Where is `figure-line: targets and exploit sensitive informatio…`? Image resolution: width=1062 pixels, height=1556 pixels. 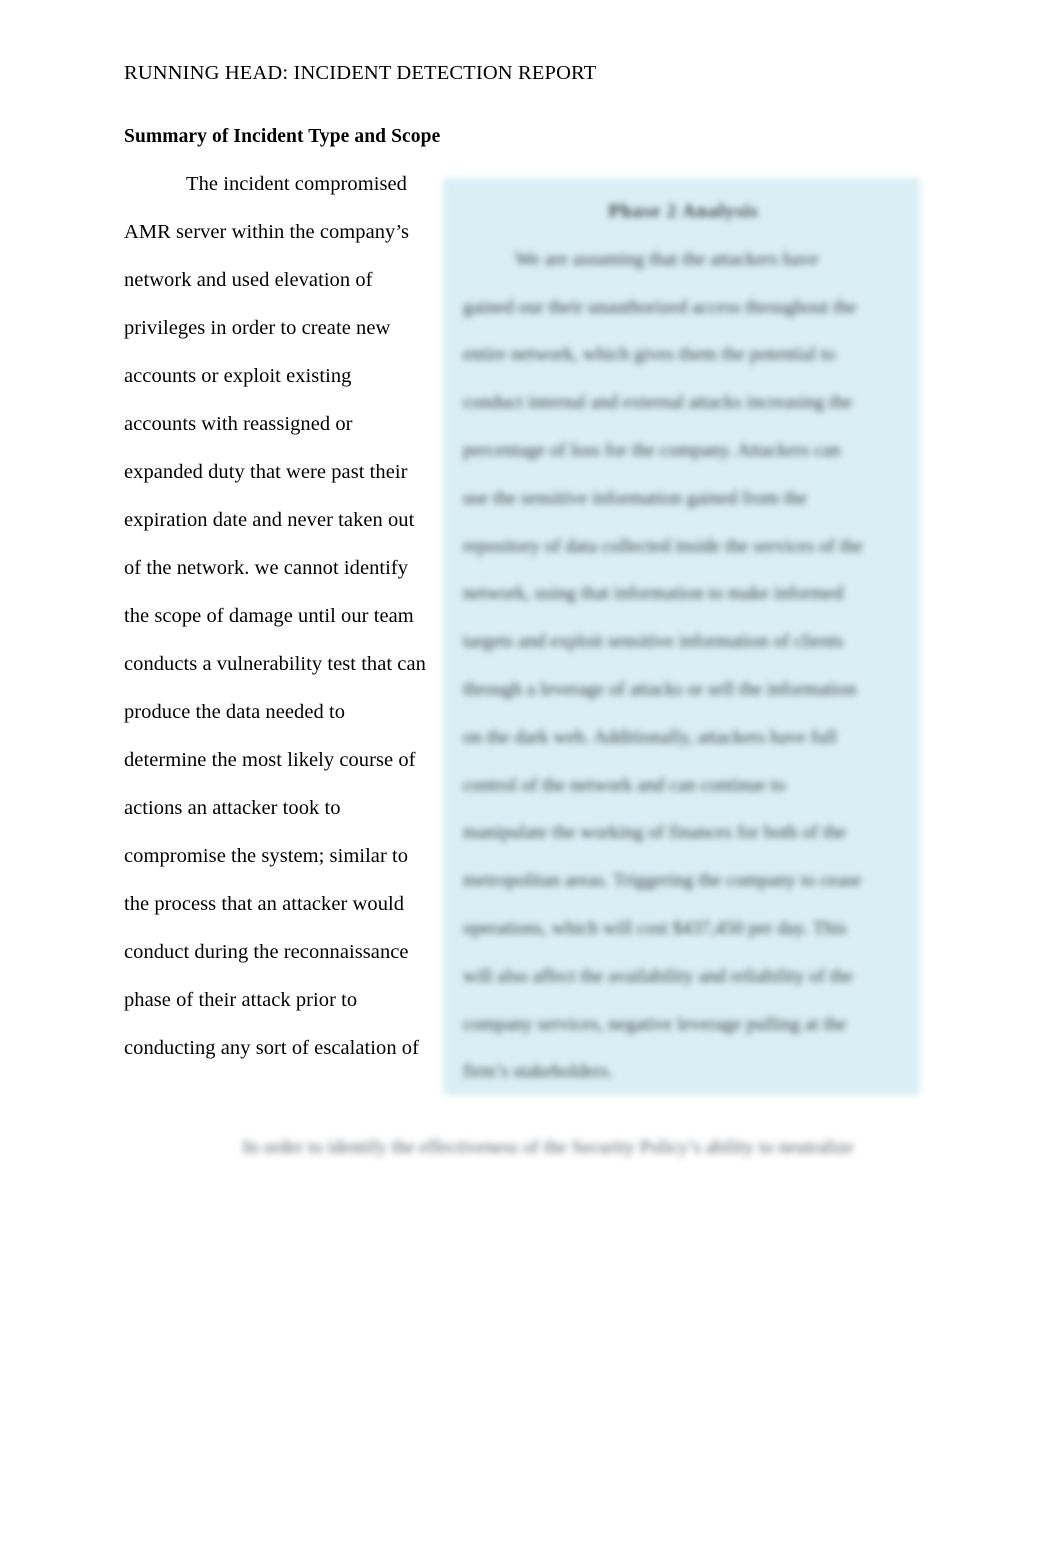 figure-line: targets and exploit sensitive informatio… is located at coordinates (653, 642).